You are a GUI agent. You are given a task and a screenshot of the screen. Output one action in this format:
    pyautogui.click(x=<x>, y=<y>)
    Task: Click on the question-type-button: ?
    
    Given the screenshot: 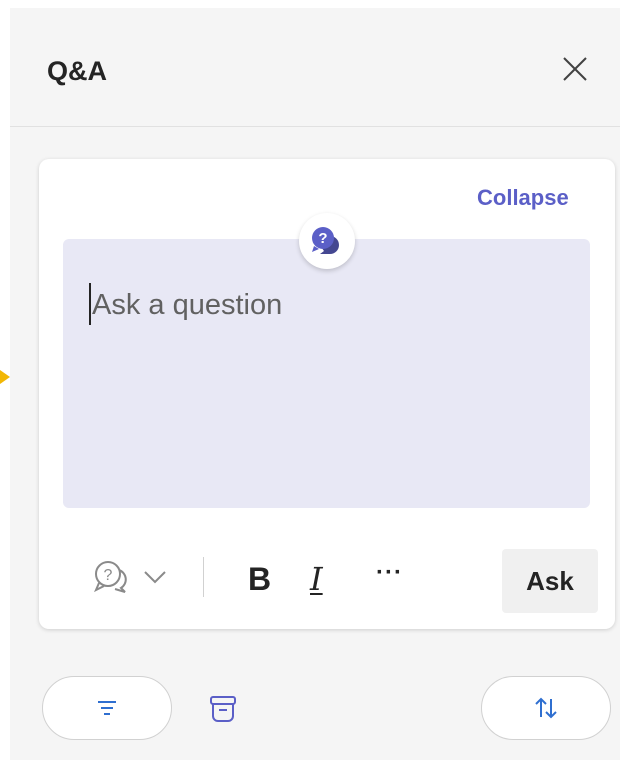 What is the action you would take?
    pyautogui.click(x=111, y=577)
    